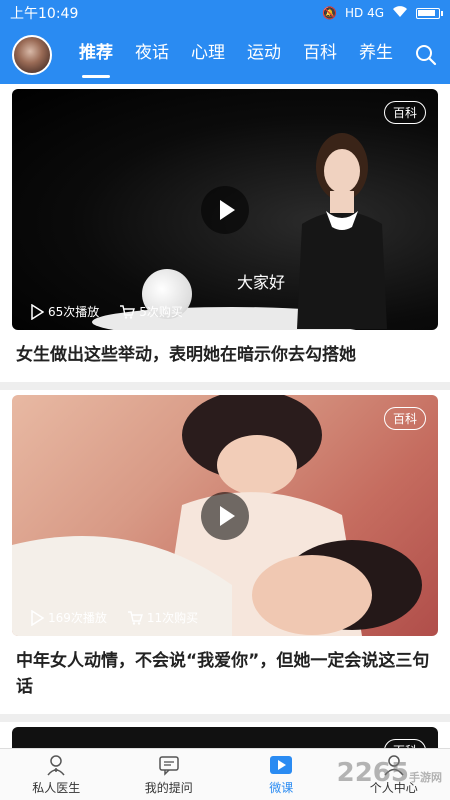 Image resolution: width=450 pixels, height=800 pixels. I want to click on watermark-logo: 2265手游网, so click(389, 773).